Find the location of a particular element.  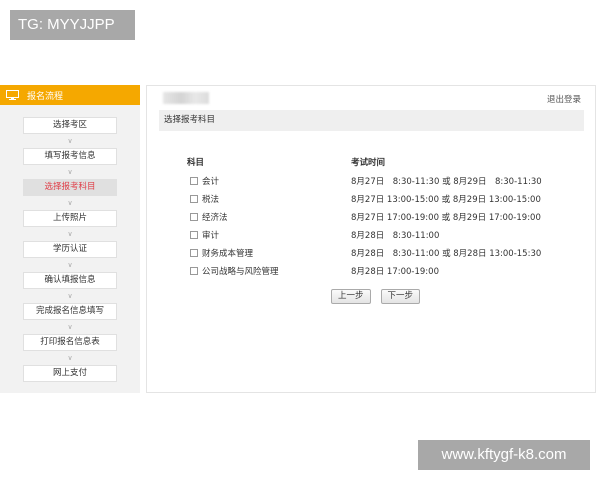

watermark-bottom: www.kftygf-k8.com is located at coordinates (504, 455).